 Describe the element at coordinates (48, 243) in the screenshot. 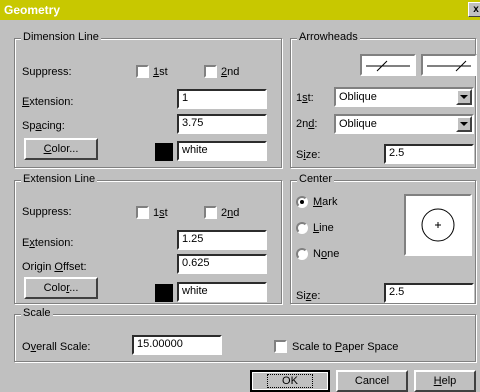

I see `extension-extension-label: Extension:` at that location.